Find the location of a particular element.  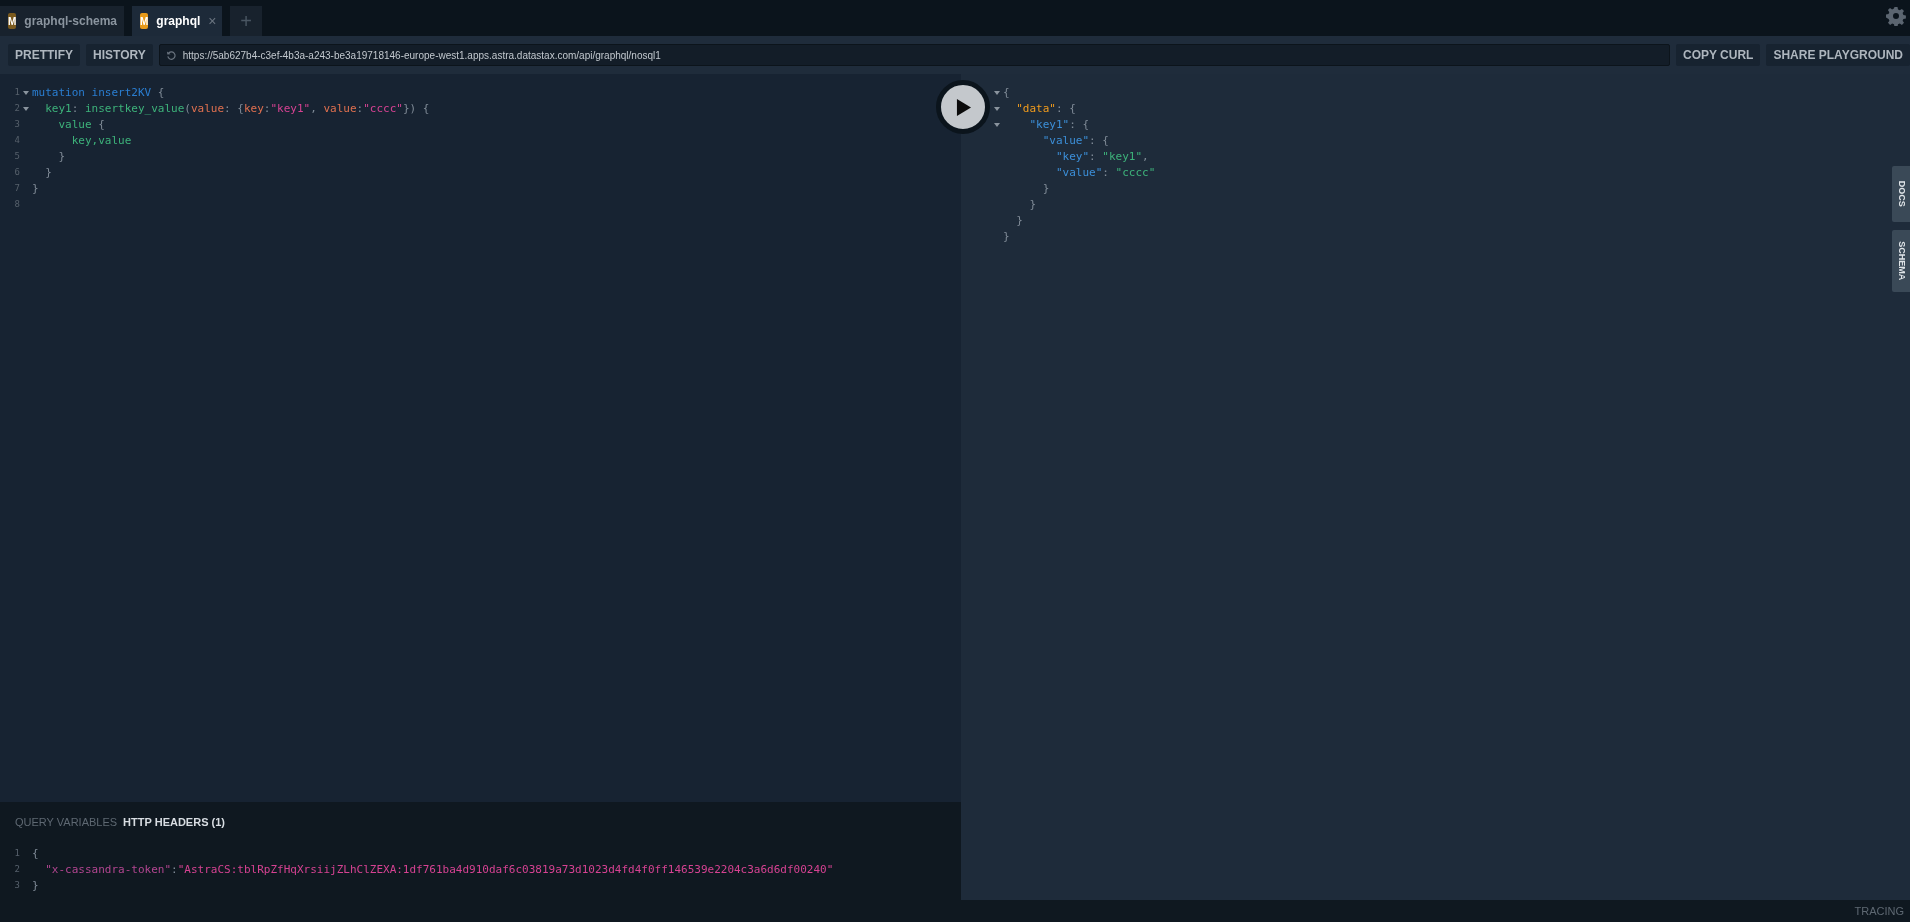

run-button is located at coordinates (963, 107).